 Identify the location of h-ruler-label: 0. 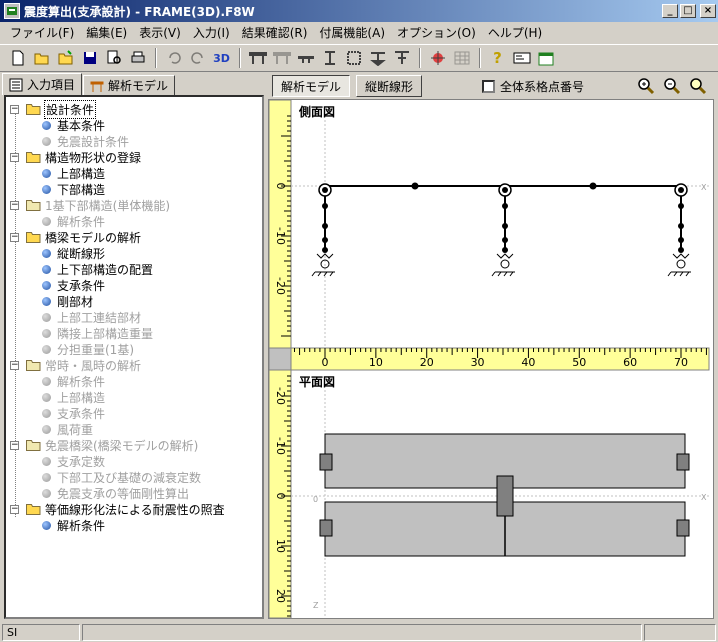
(325, 362).